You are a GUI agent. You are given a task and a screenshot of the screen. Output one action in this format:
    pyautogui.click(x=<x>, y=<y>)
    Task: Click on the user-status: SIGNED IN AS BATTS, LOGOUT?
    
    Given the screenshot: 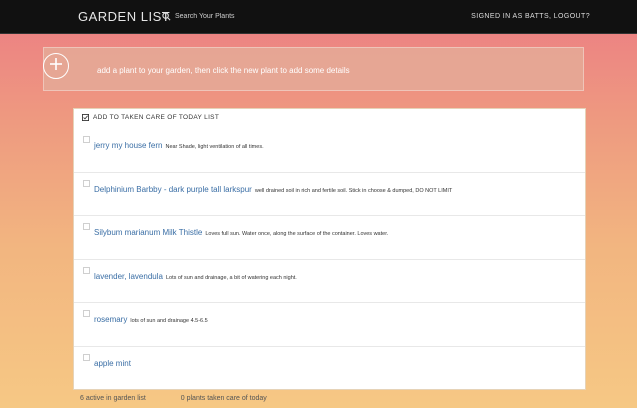 What is the action you would take?
    pyautogui.click(x=530, y=16)
    